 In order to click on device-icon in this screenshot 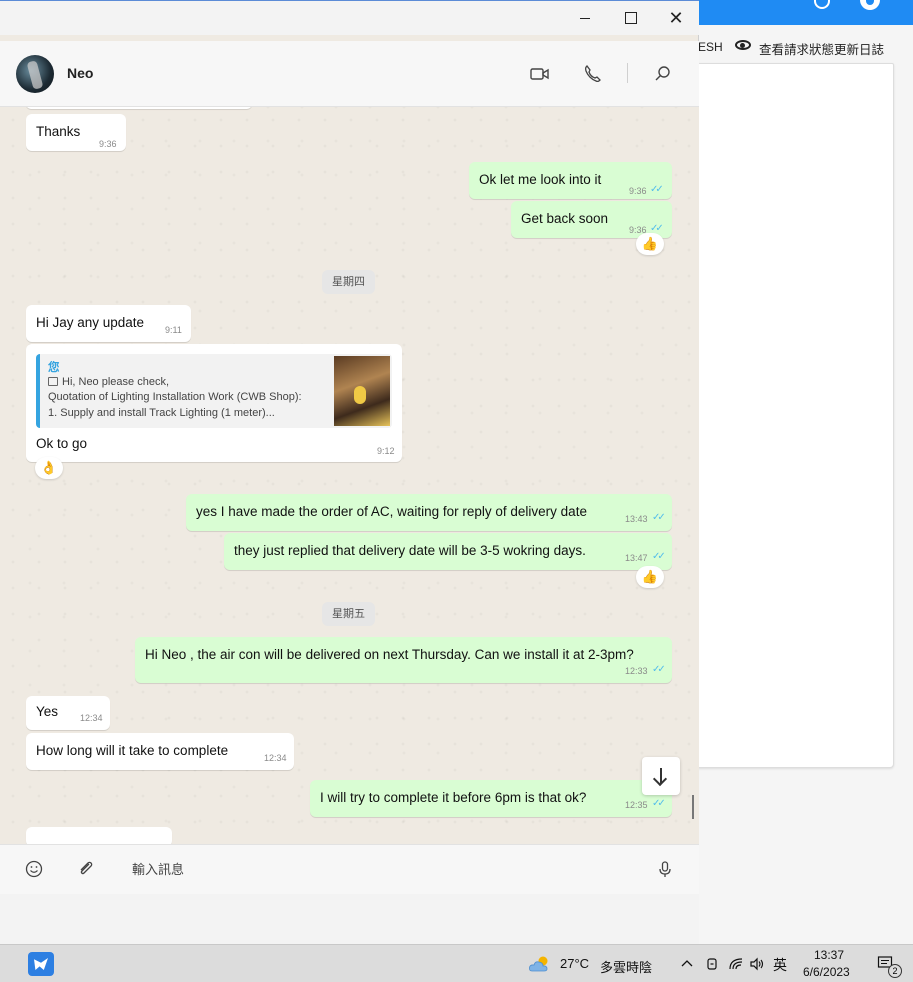, I will do `click(712, 964)`.